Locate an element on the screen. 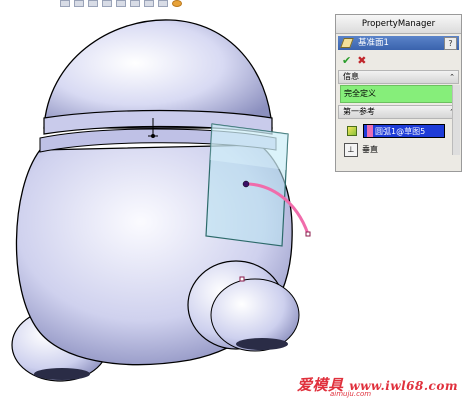 The width and height of the screenshot is (464, 404). cancel-button: ✖ is located at coordinates (361, 60).